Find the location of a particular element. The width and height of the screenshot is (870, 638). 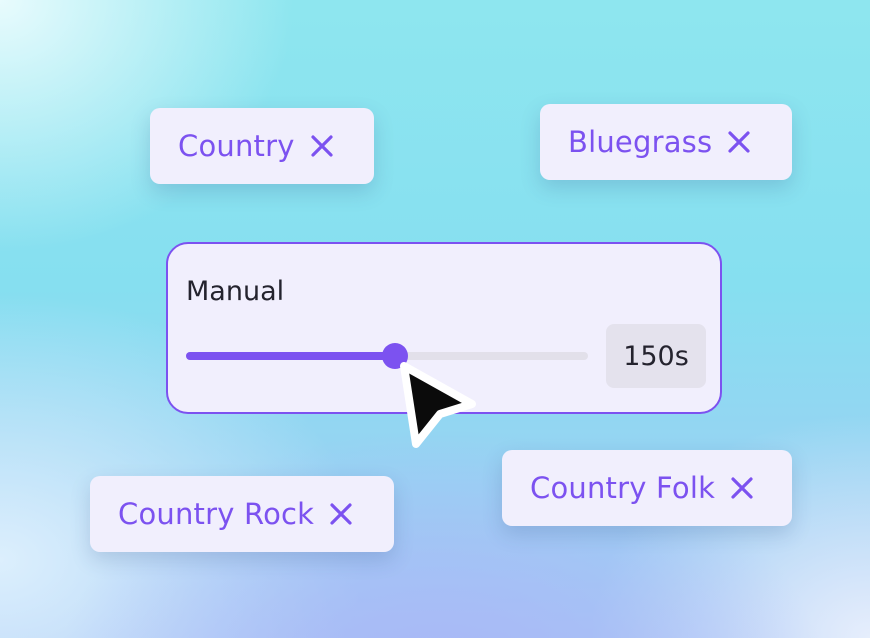

genre-chip-country-folk: Country Folk is located at coordinates (647, 488).